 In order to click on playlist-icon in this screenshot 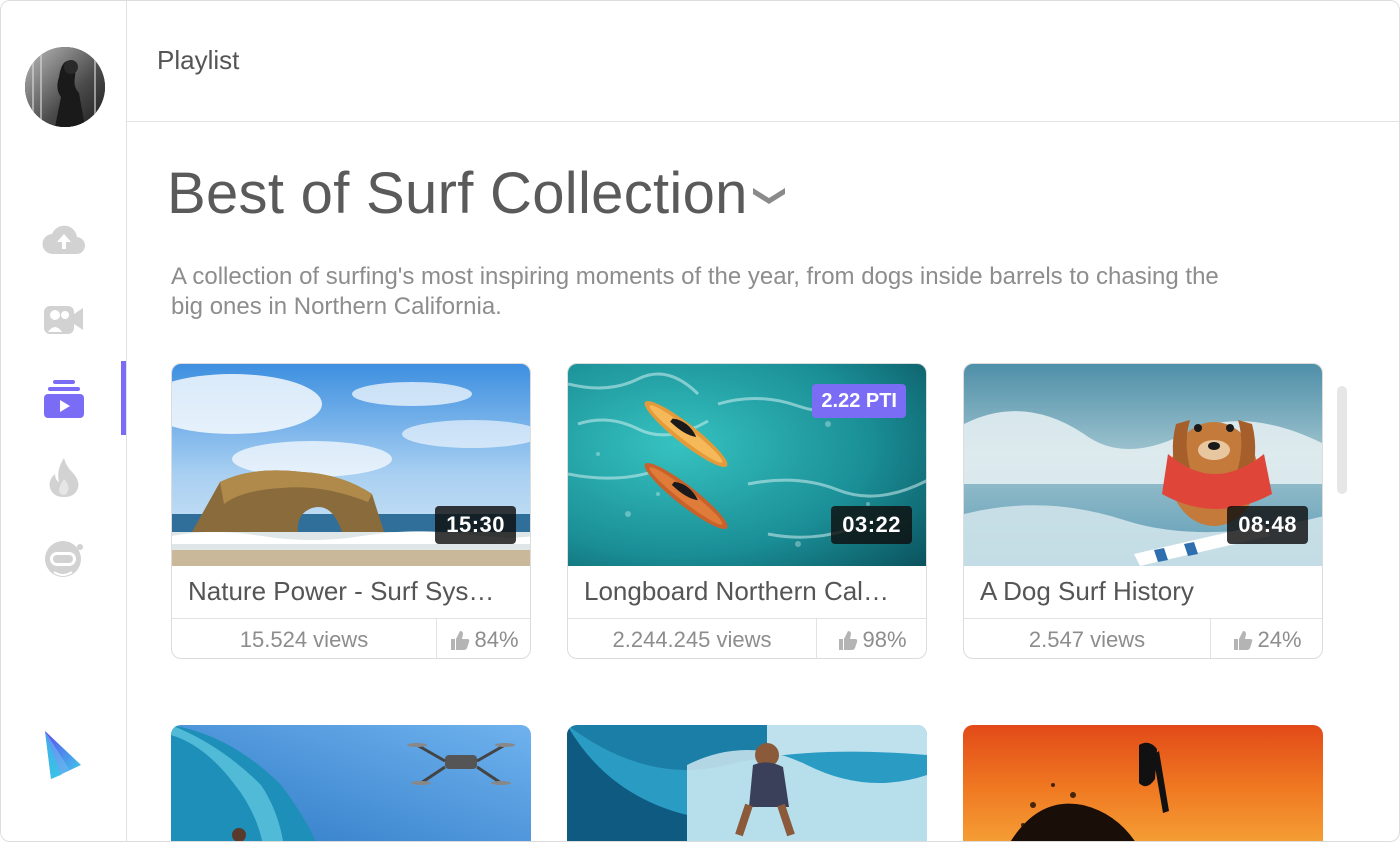, I will do `click(64, 399)`.